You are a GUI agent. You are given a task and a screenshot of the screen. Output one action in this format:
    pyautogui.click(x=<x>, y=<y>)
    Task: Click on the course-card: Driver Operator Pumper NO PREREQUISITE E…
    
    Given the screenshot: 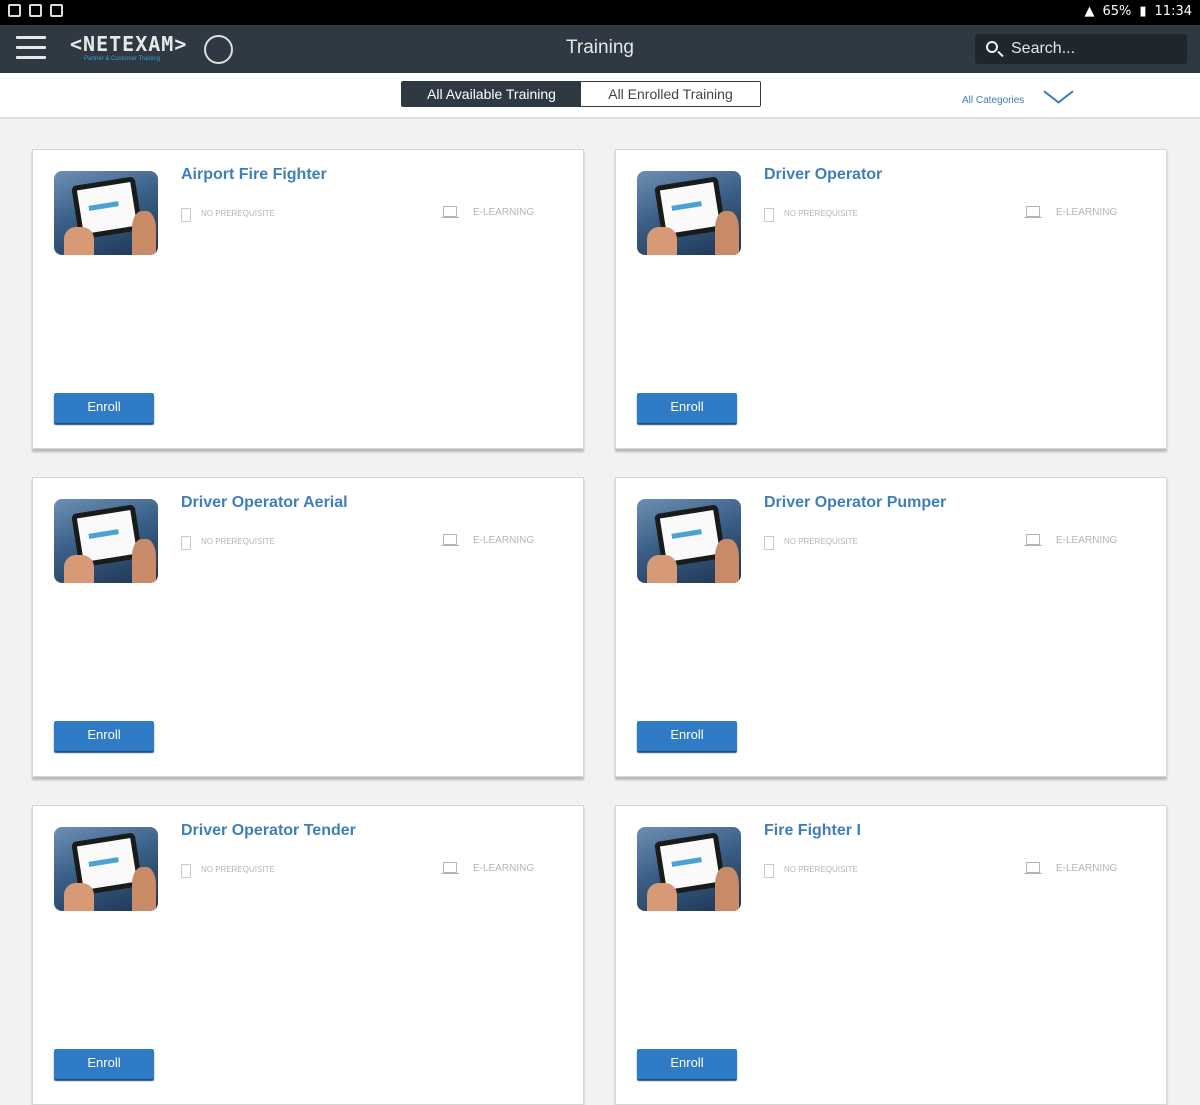 What is the action you would take?
    pyautogui.click(x=891, y=627)
    